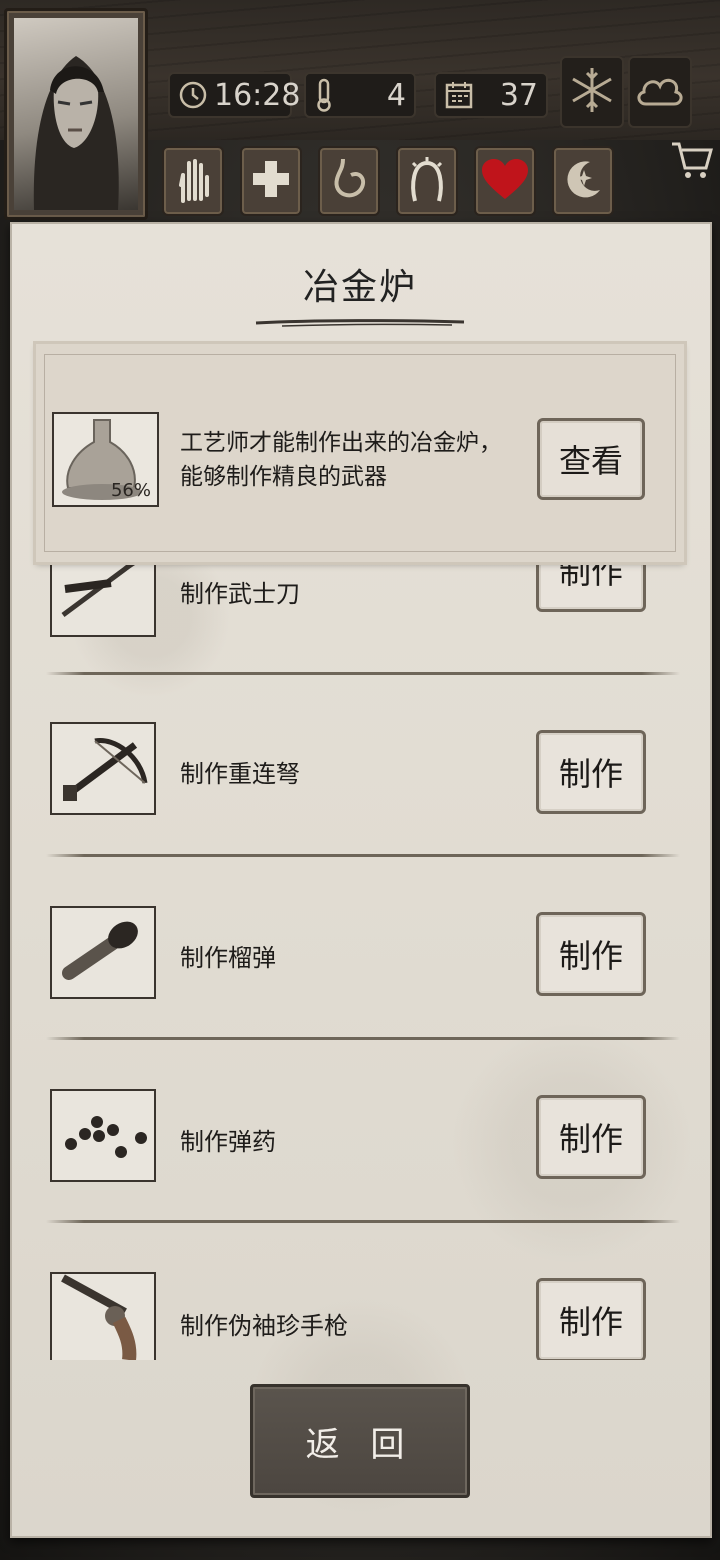  What do you see at coordinates (361, 1298) in the screenshot?
I see `list-item: 制作伪袖珍手枪 制作` at bounding box center [361, 1298].